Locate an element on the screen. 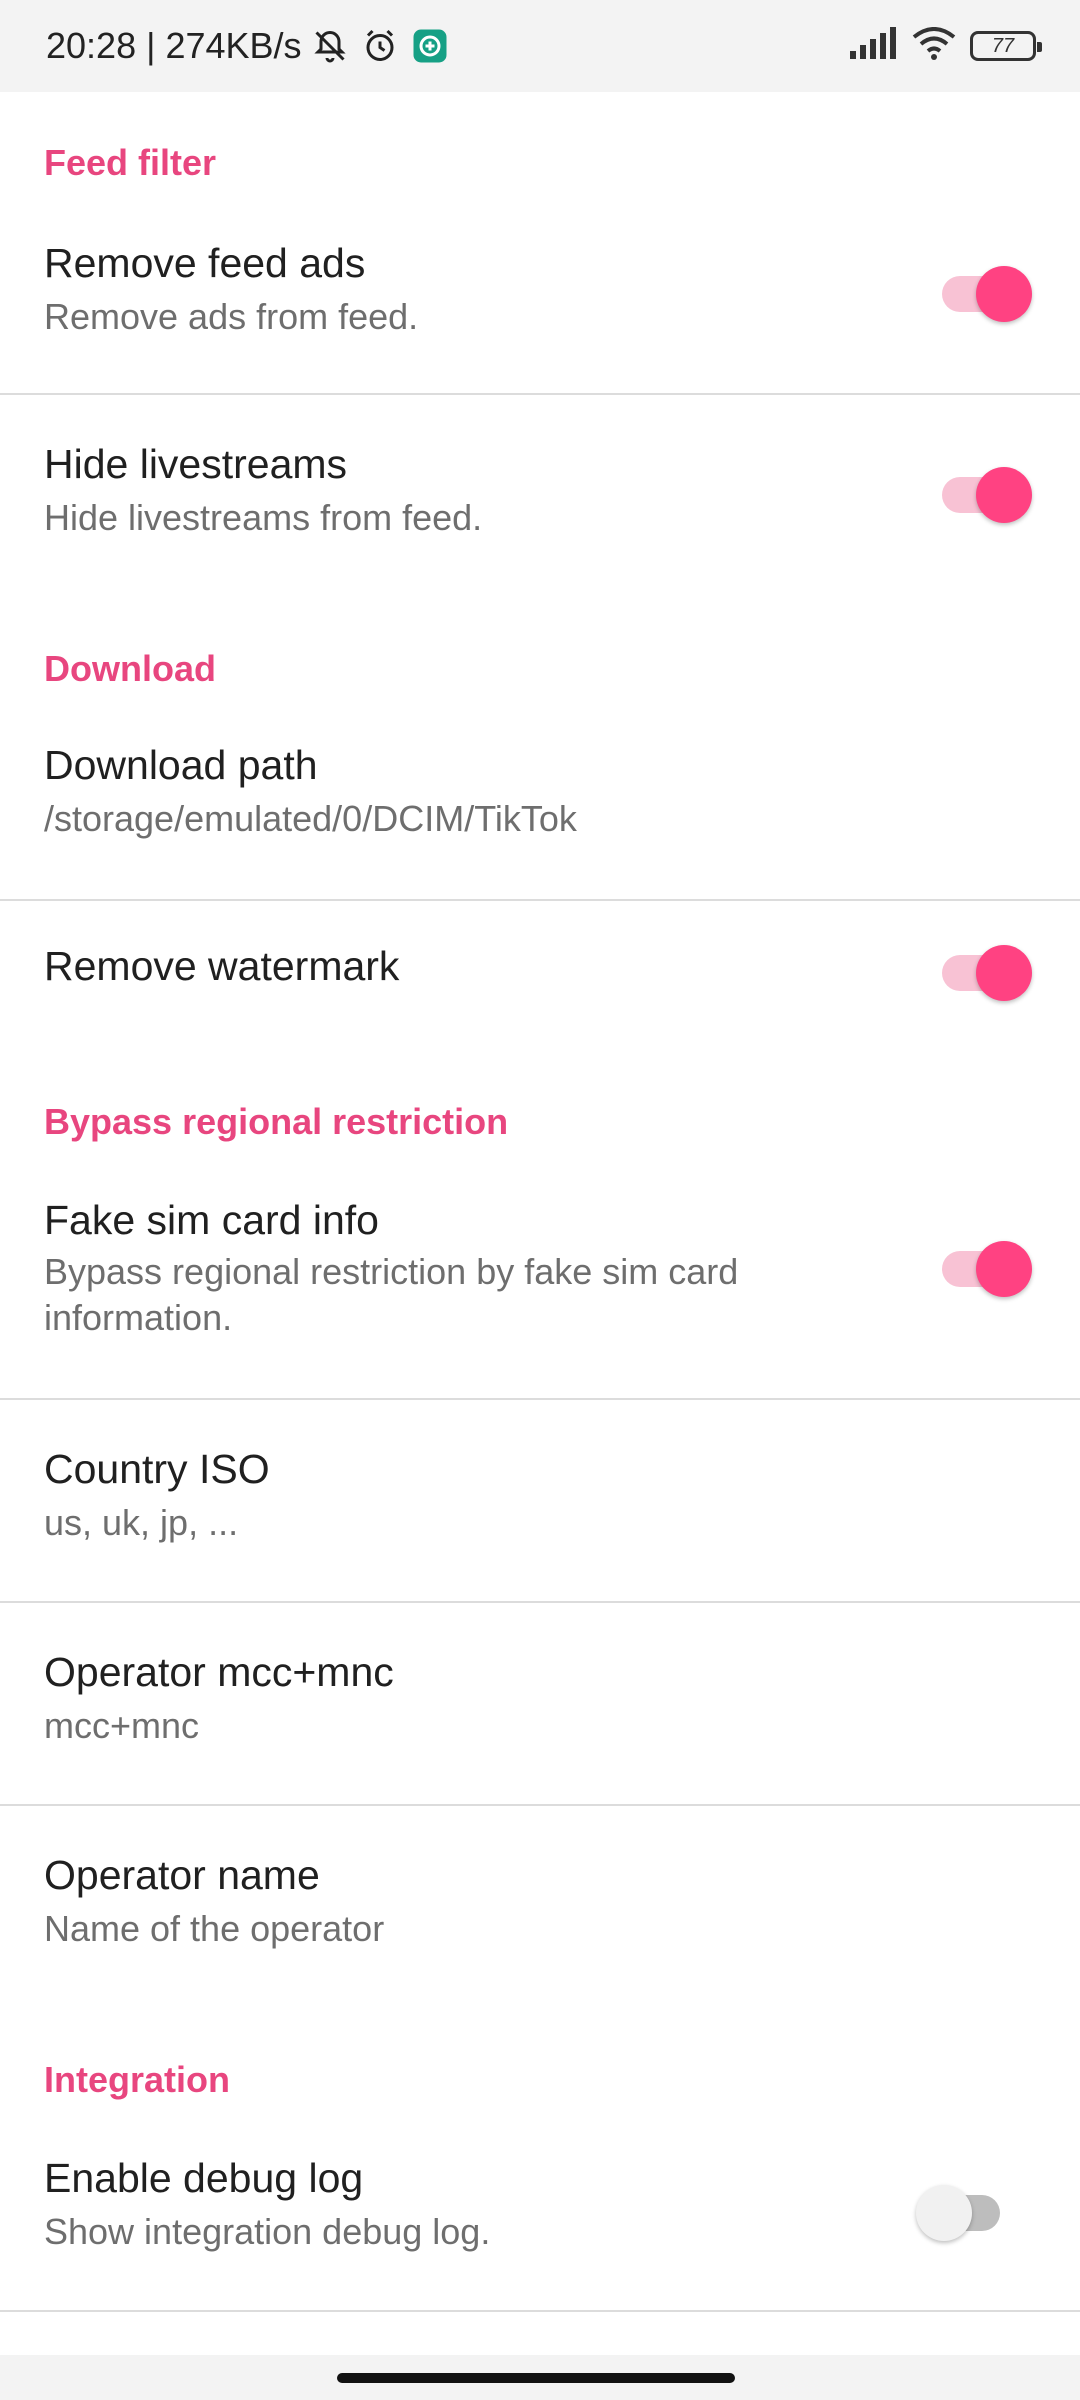 This screenshot has height=2400, width=1080. pref-summary: mcc+mnc is located at coordinates (122, 1725).